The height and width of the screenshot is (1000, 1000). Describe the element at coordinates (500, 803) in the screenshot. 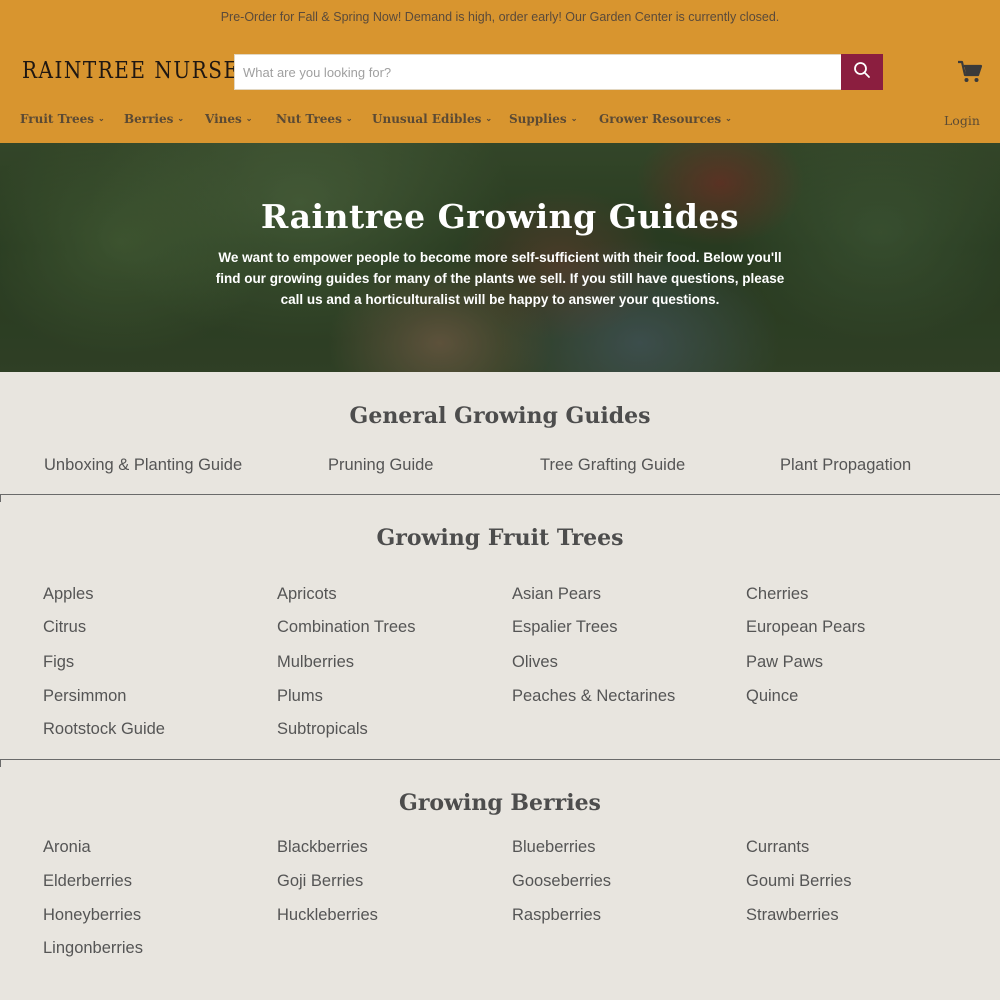

I see `section-title-berries: Growing Berries` at that location.